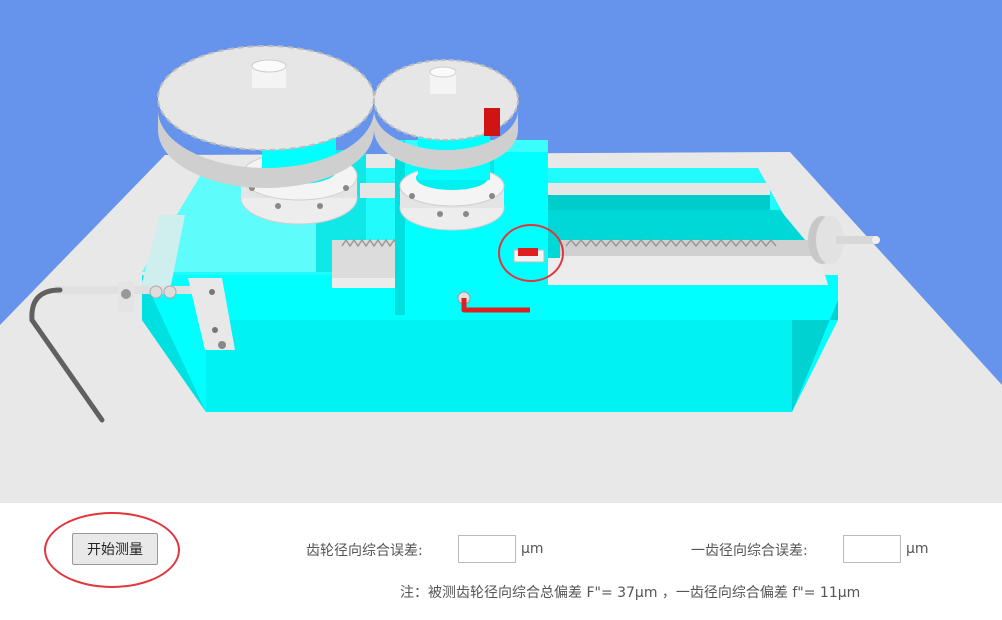 The image size is (1002, 620). Describe the element at coordinates (532, 549) in the screenshot. I see `total-error-unit: μm` at that location.